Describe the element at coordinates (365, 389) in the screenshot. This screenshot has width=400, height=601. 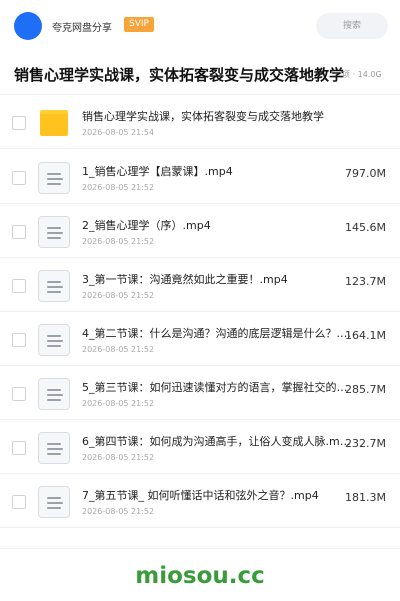
I see `file-size: 285.7M` at that location.